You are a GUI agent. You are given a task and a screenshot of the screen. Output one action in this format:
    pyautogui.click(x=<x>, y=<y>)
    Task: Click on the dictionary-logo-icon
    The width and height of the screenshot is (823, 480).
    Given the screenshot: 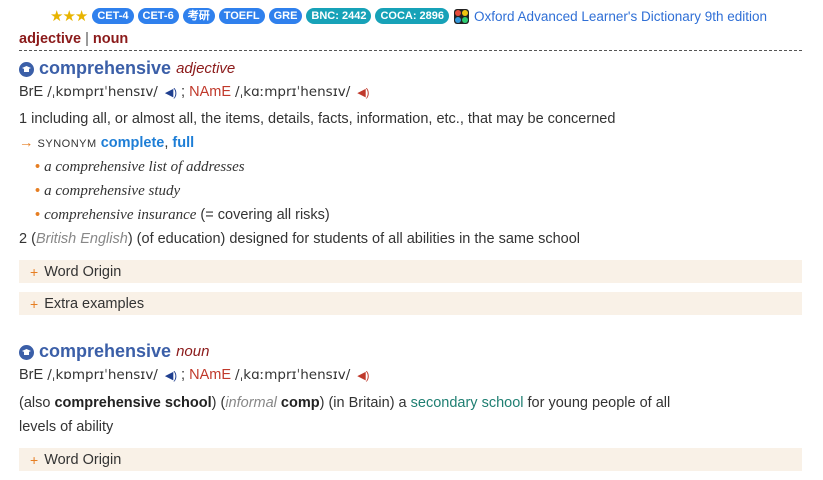 What is the action you would take?
    pyautogui.click(x=462, y=16)
    